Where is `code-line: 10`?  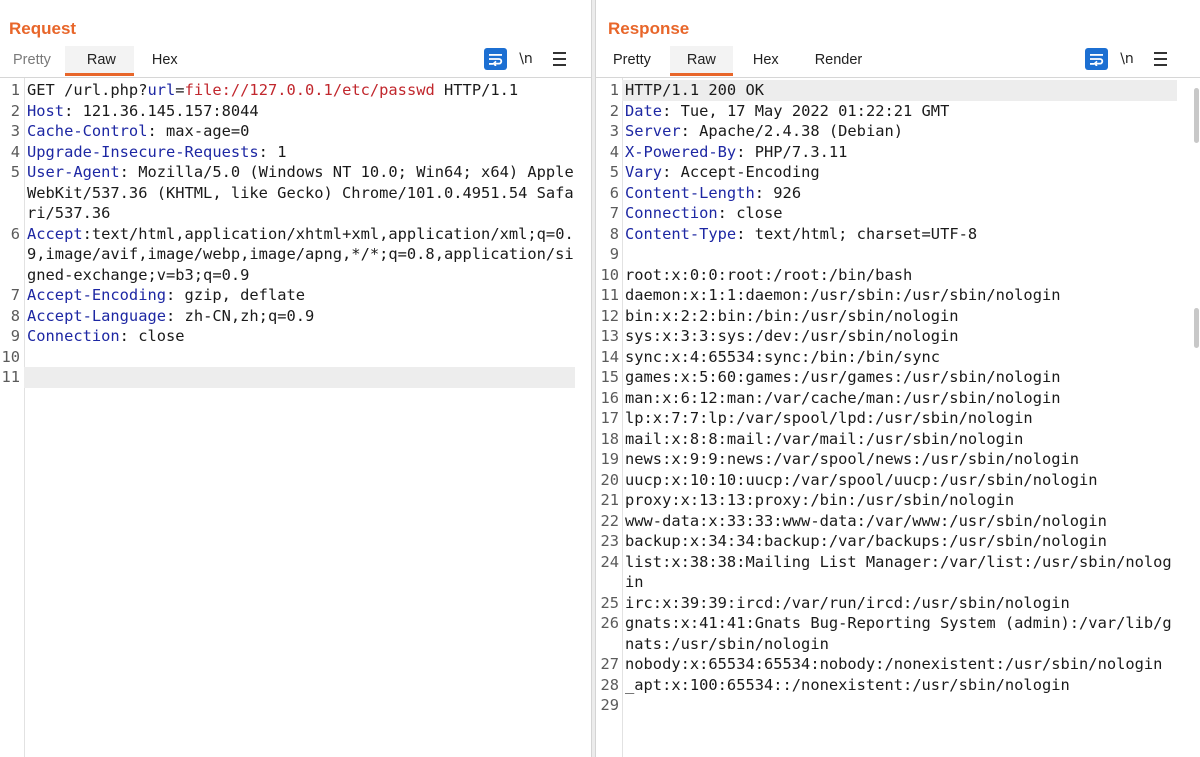 code-line: 10 is located at coordinates (295, 357).